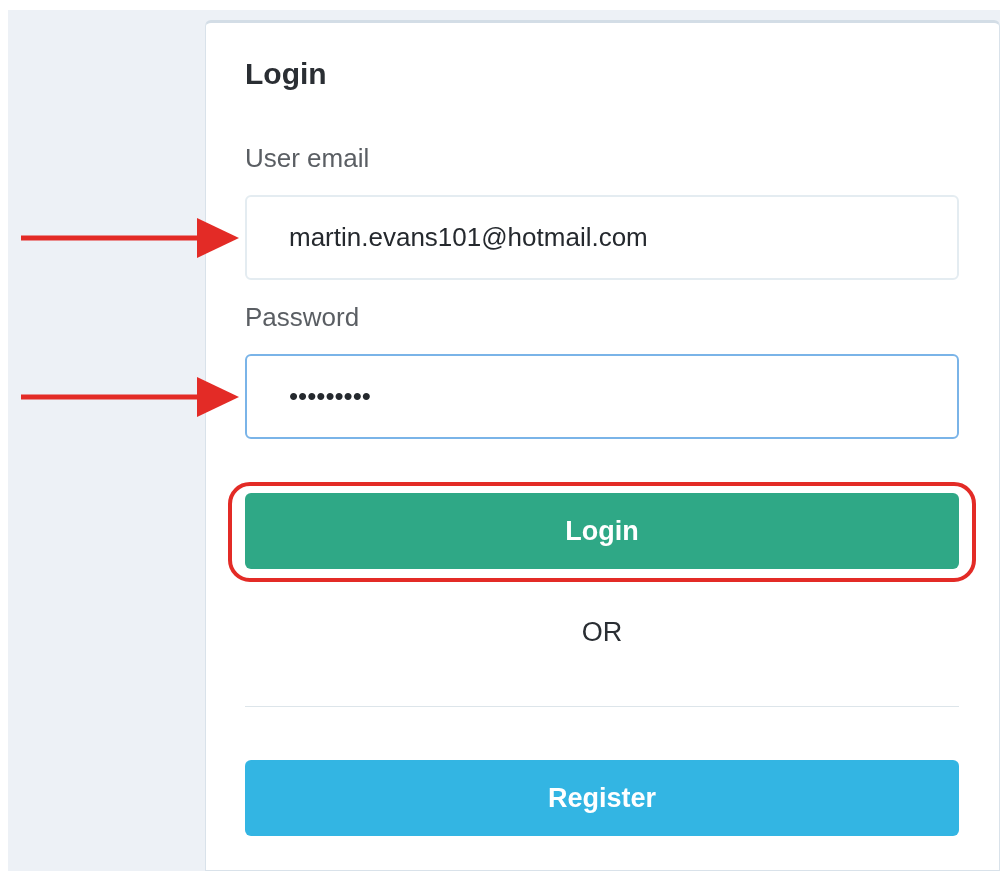 Image resolution: width=1007 pixels, height=871 pixels. I want to click on input-field: •••••••••, so click(602, 396).